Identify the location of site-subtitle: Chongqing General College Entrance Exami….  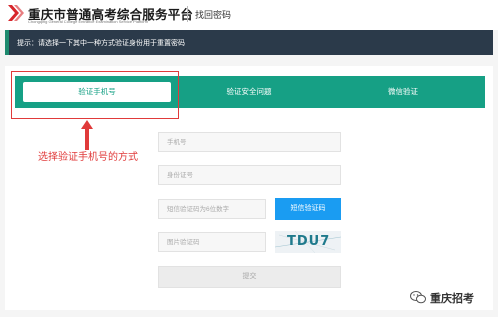
(88, 21).